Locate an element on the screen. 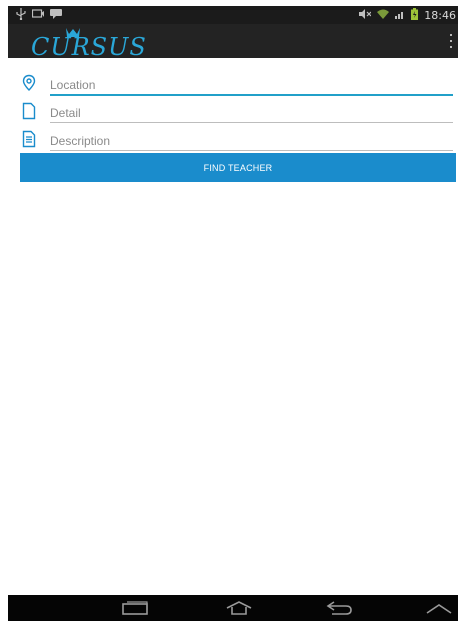  description-field-row is located at coordinates (238, 142).